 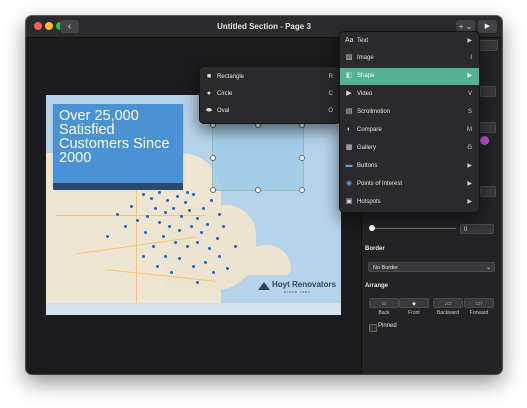 I want to click on logo-mark-icon, so click(x=264, y=286).